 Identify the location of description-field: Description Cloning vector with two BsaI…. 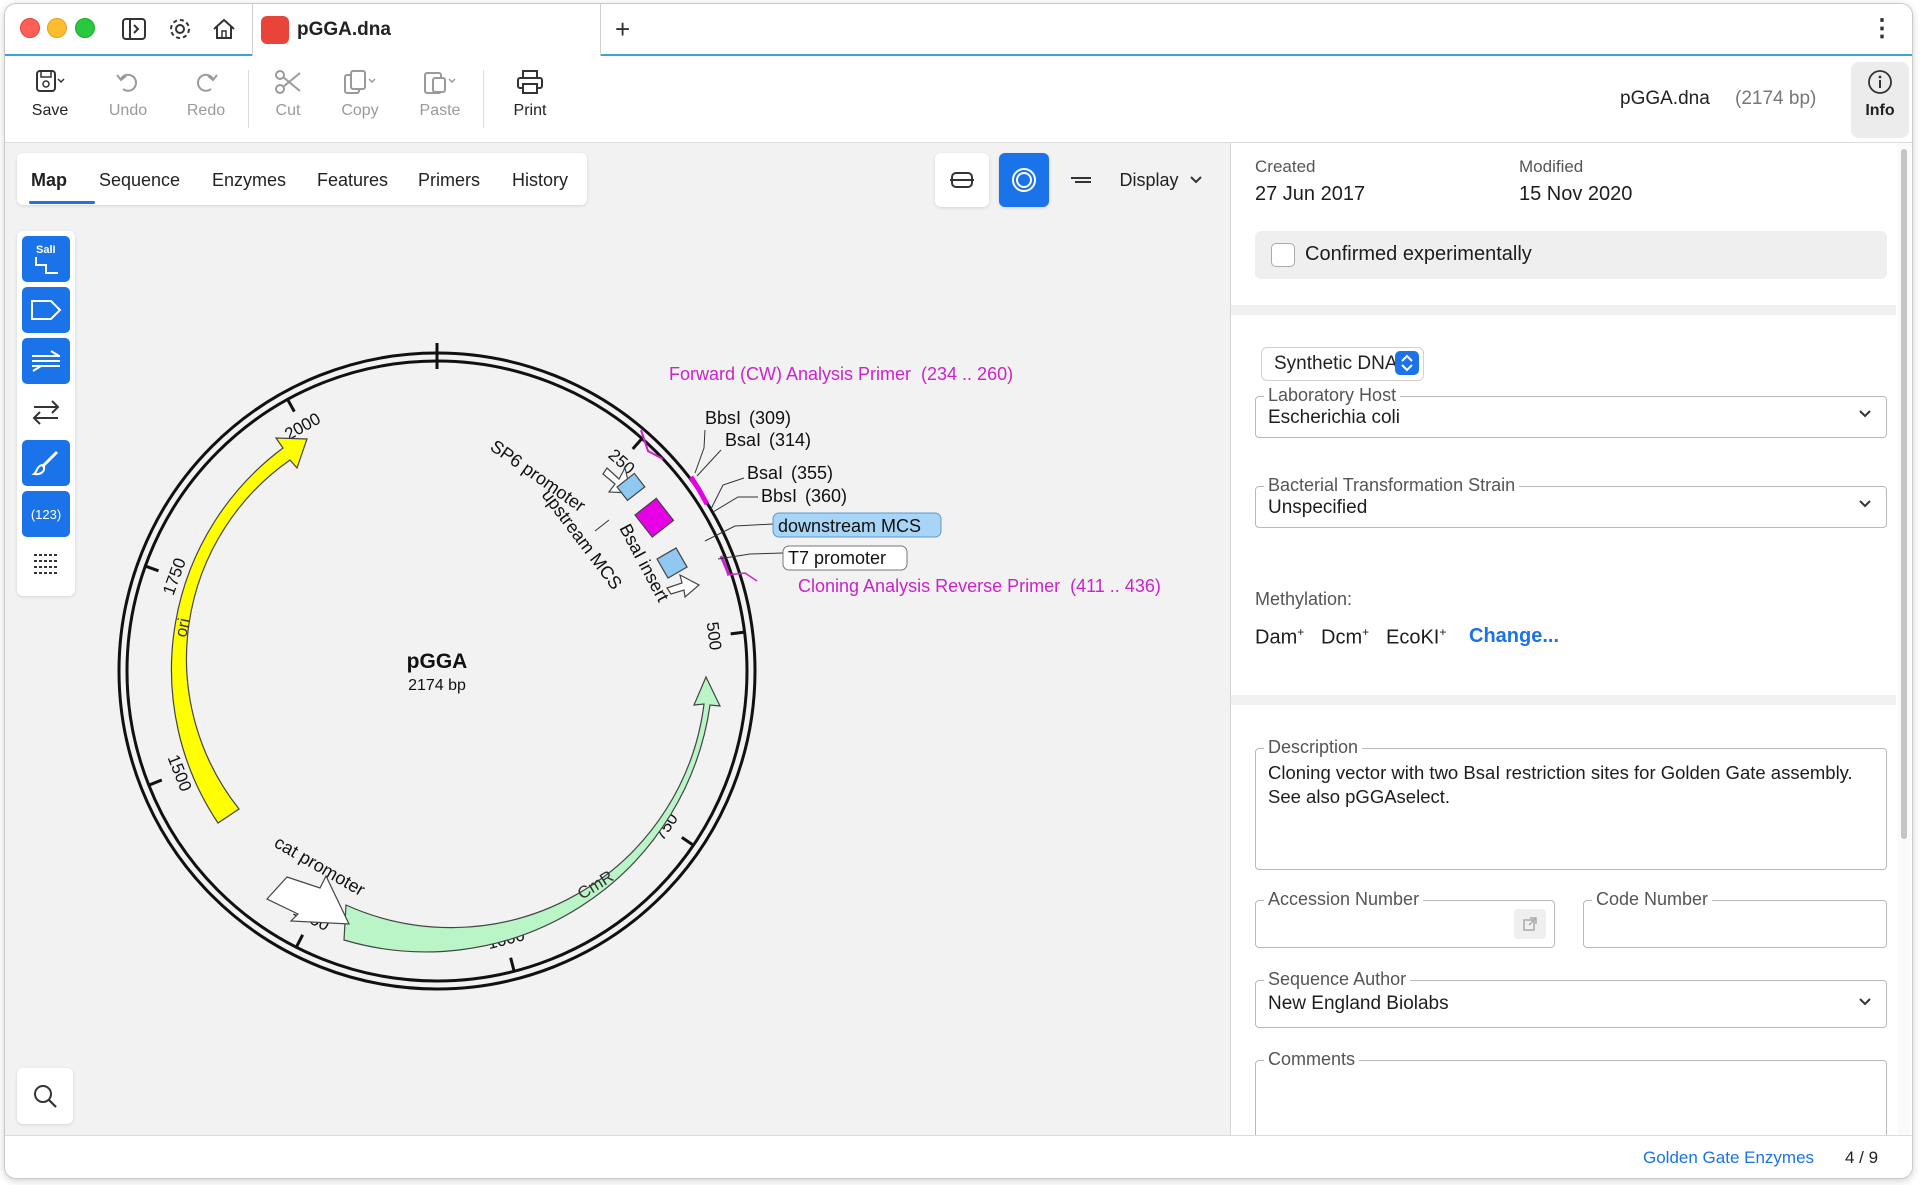
(1571, 803).